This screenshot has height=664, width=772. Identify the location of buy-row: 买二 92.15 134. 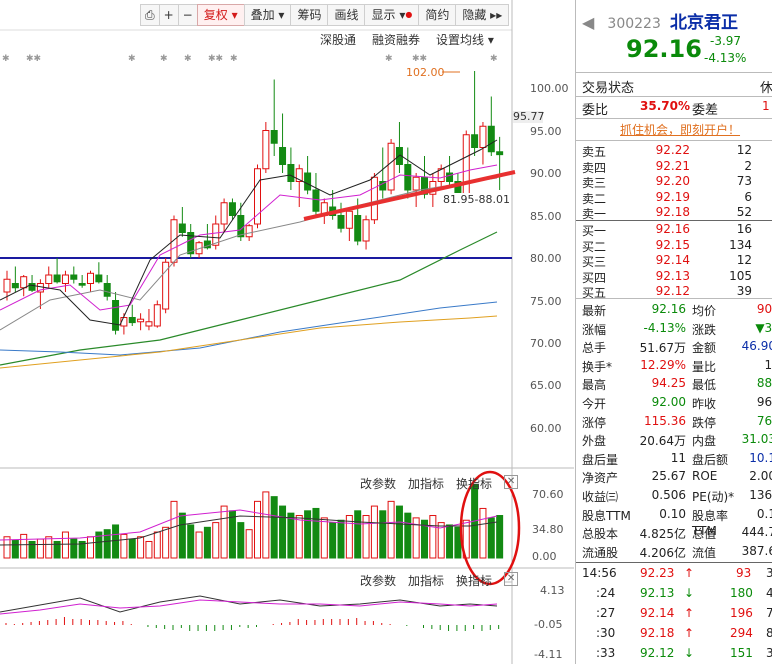
(674, 245).